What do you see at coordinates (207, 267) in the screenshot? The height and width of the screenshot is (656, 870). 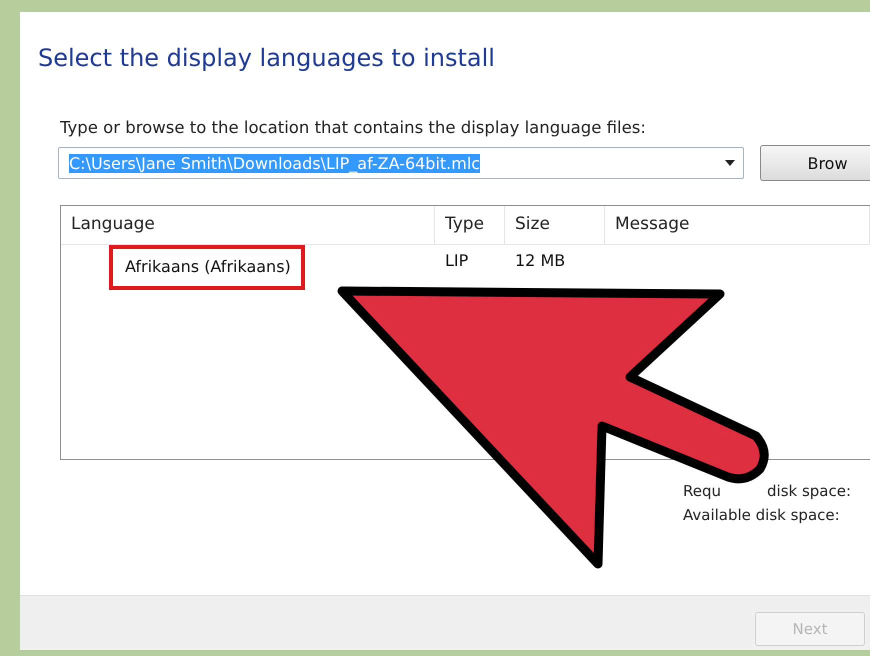 I see `highlighted-language-name: Afrikaans (Afrikaans)` at bounding box center [207, 267].